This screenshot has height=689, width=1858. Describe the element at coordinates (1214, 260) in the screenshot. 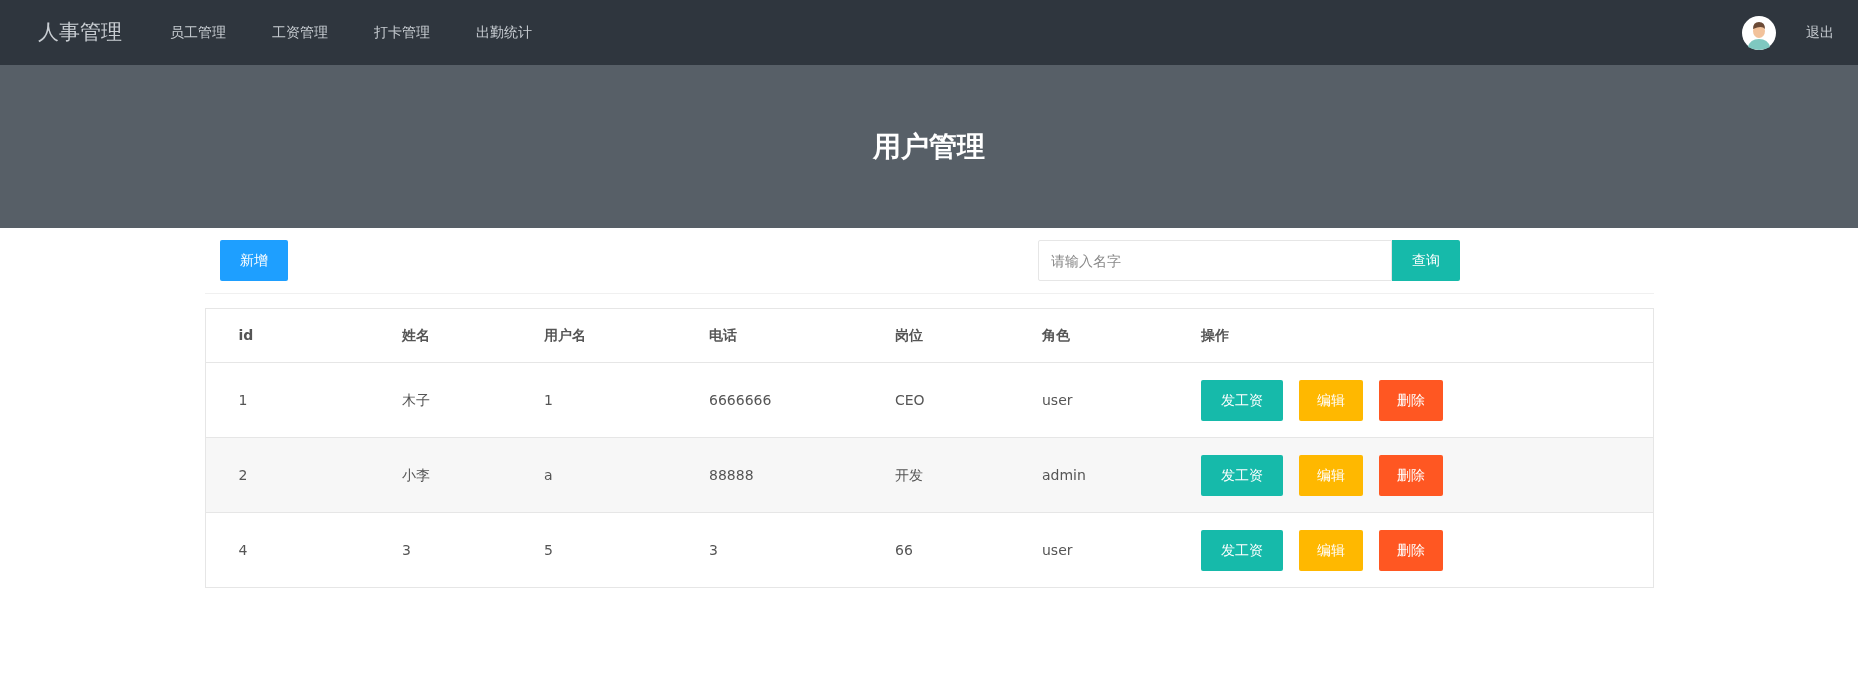

I see `search-field: 请输入名字` at that location.